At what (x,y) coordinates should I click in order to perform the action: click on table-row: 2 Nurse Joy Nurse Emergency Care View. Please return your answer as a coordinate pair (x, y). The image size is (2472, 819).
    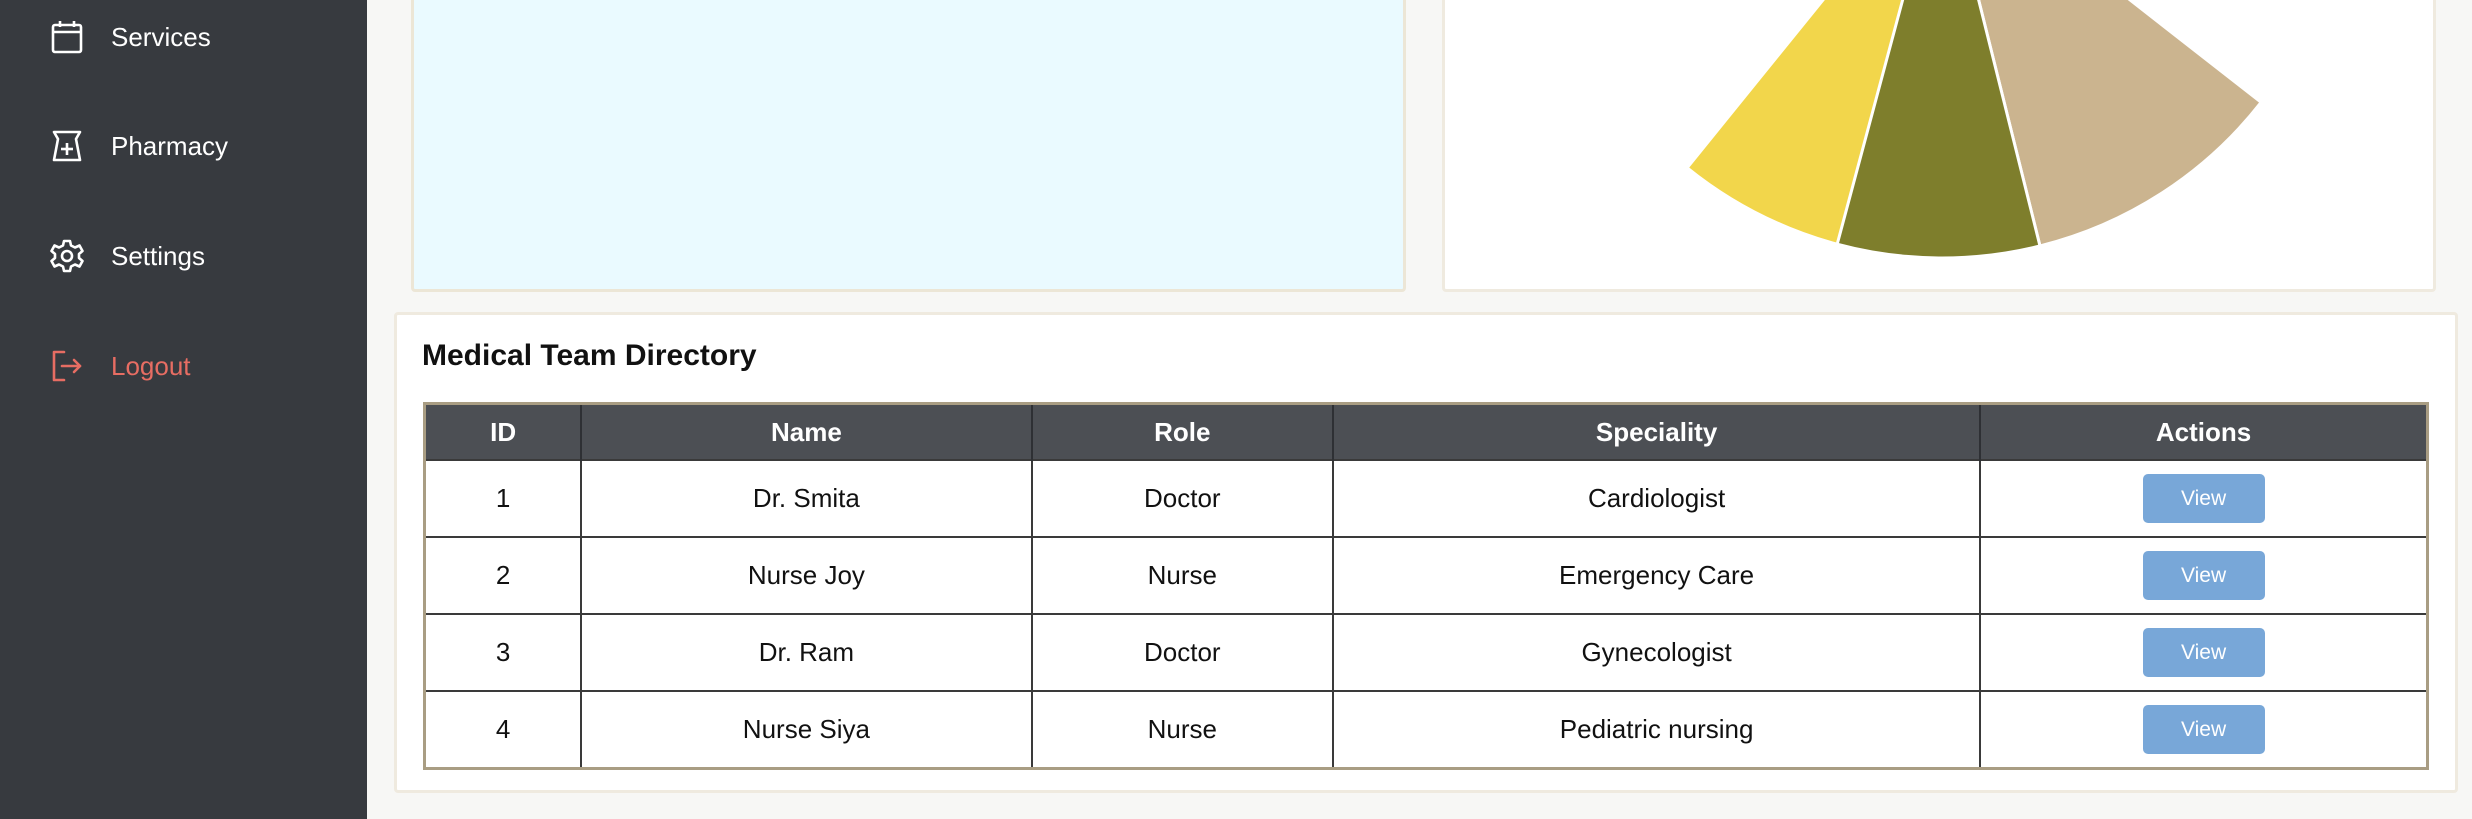
    Looking at the image, I should click on (1426, 575).